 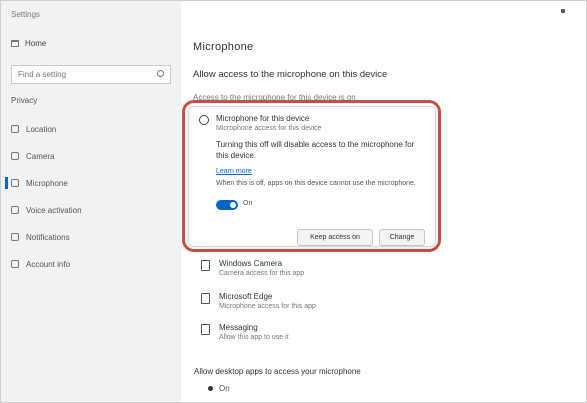 What do you see at coordinates (54, 210) in the screenshot?
I see `sidebar-item-label: Voice activation` at bounding box center [54, 210].